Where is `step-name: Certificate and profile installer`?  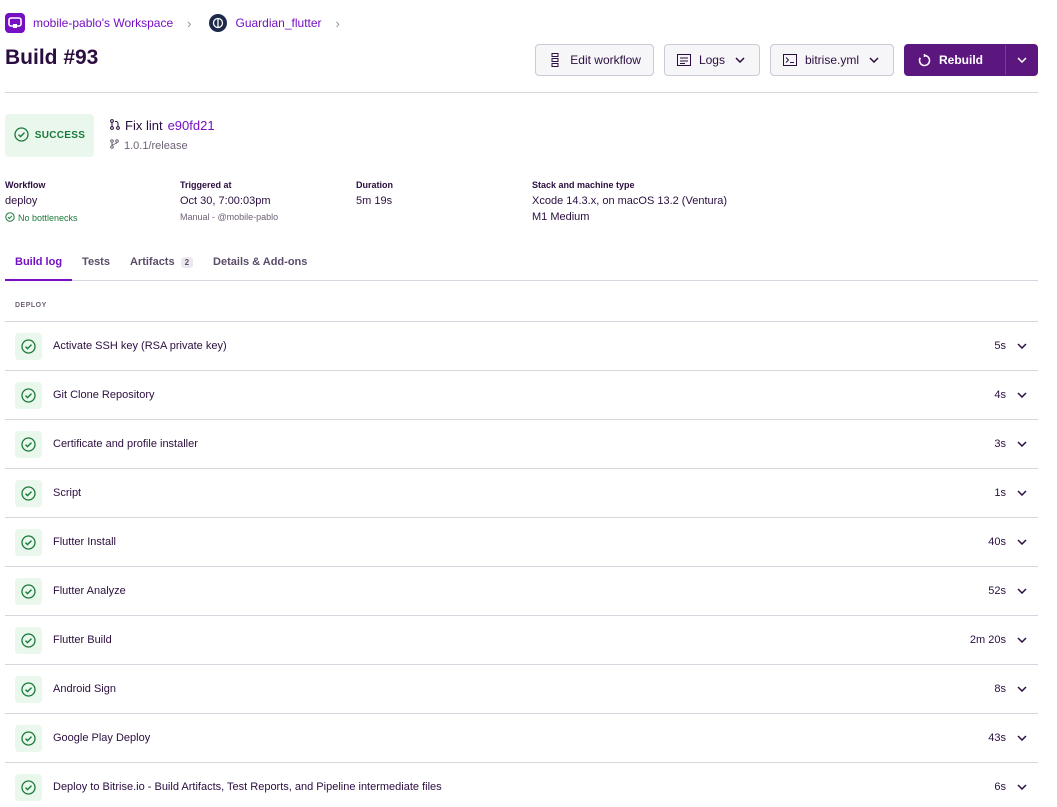 step-name: Certificate and profile installer is located at coordinates (125, 444).